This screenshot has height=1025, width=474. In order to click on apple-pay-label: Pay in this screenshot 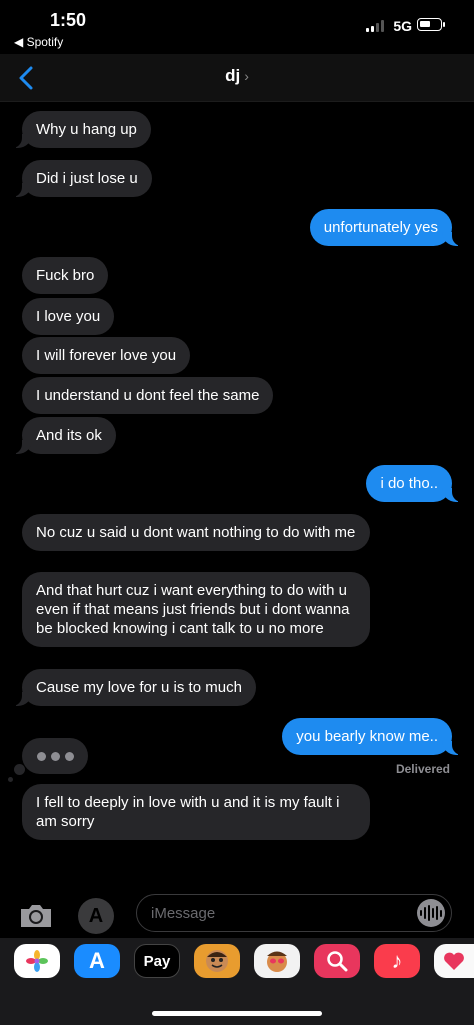, I will do `click(157, 961)`.